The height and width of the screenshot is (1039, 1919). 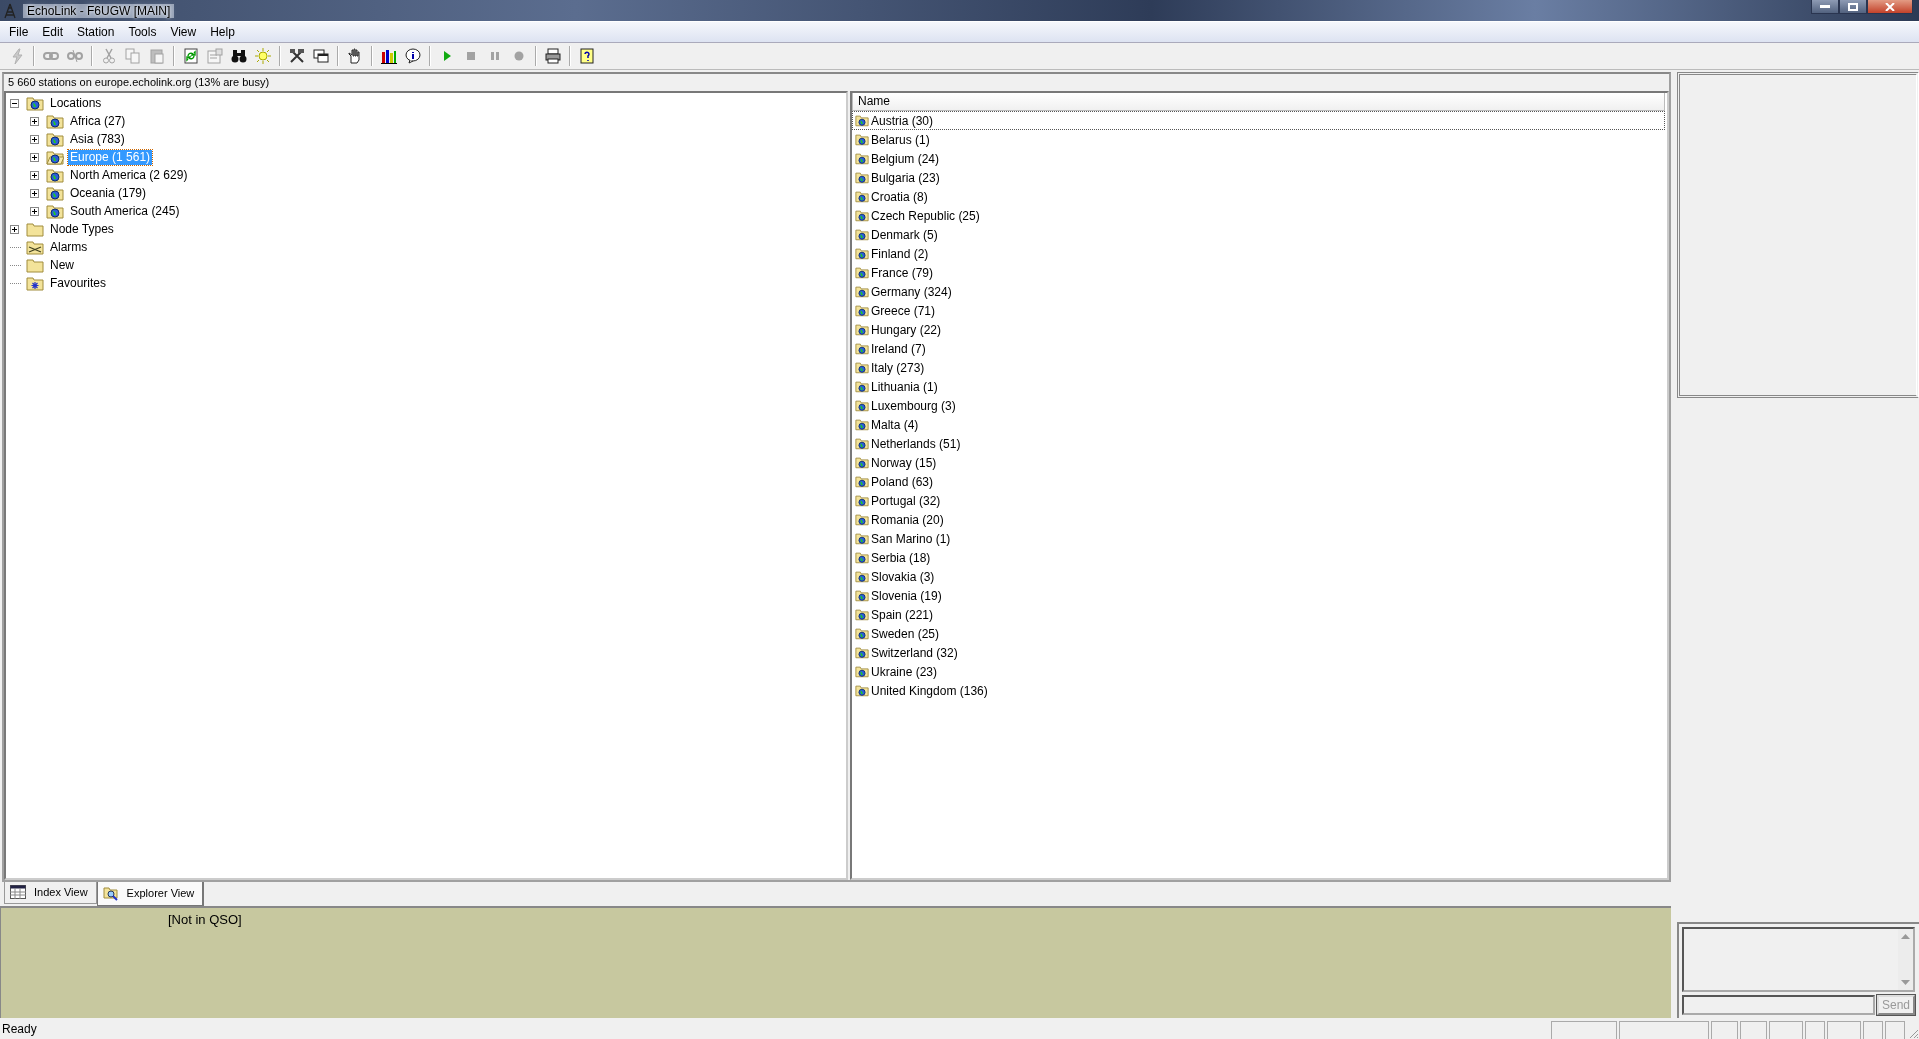 What do you see at coordinates (1258, 215) in the screenshot?
I see `list-row: Czech Republic (25)` at bounding box center [1258, 215].